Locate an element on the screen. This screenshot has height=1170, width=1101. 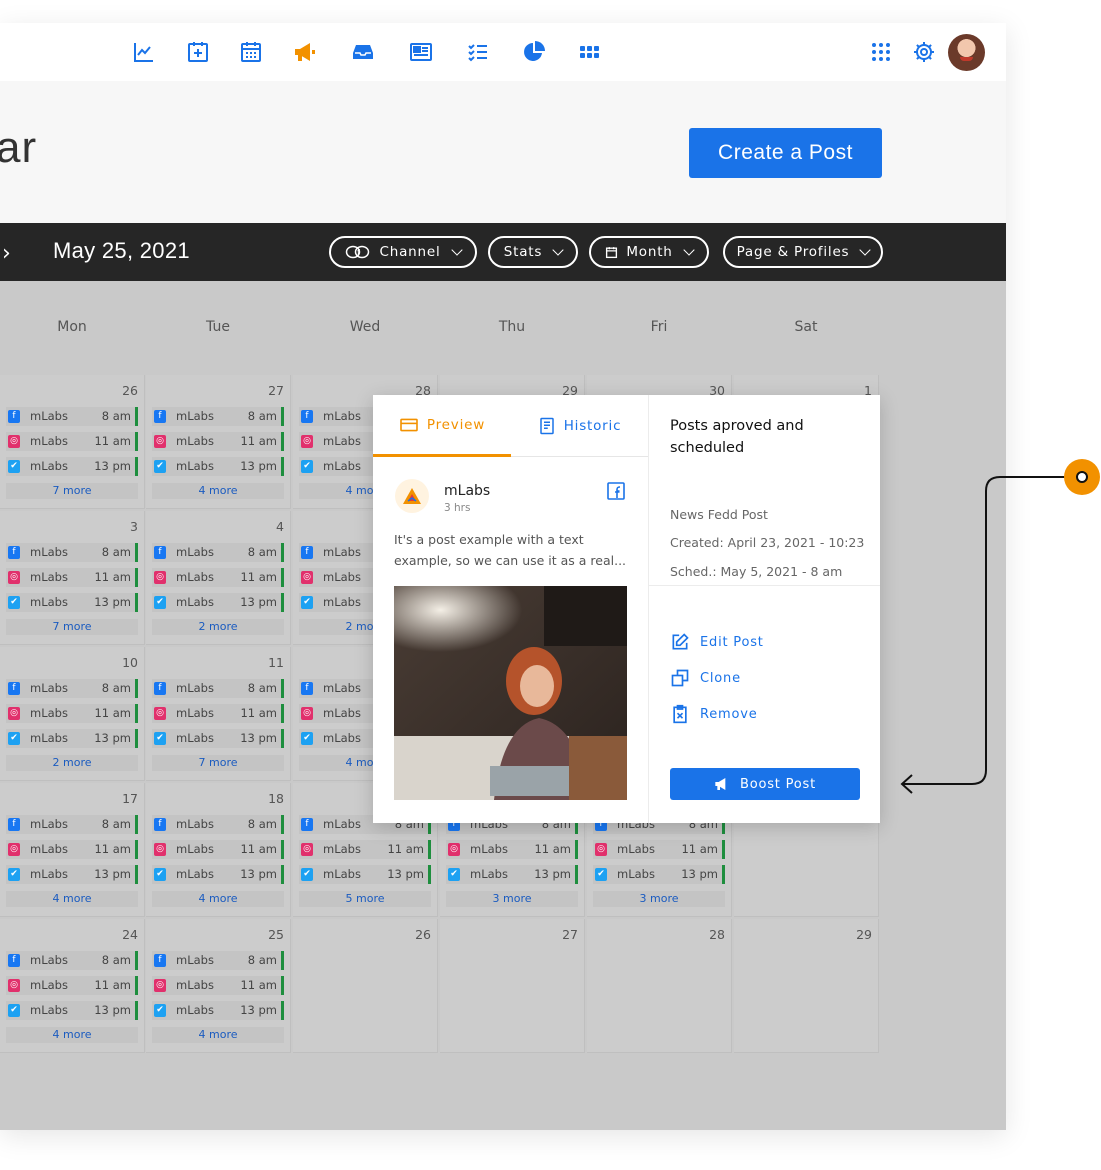
user-avatar is located at coordinates (966, 52).